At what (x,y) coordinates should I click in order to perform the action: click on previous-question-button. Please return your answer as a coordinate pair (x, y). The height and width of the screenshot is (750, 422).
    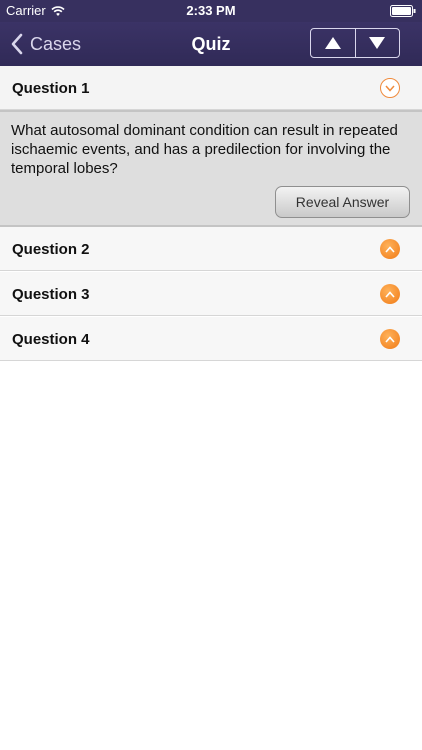
    Looking at the image, I should click on (333, 43).